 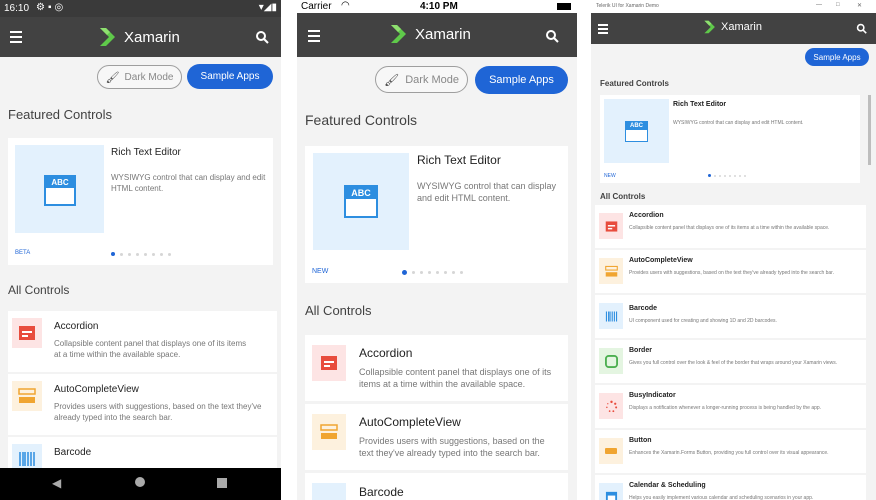 I want to click on window-title: Telerik UI for Xamarin Demo, so click(x=627, y=6).